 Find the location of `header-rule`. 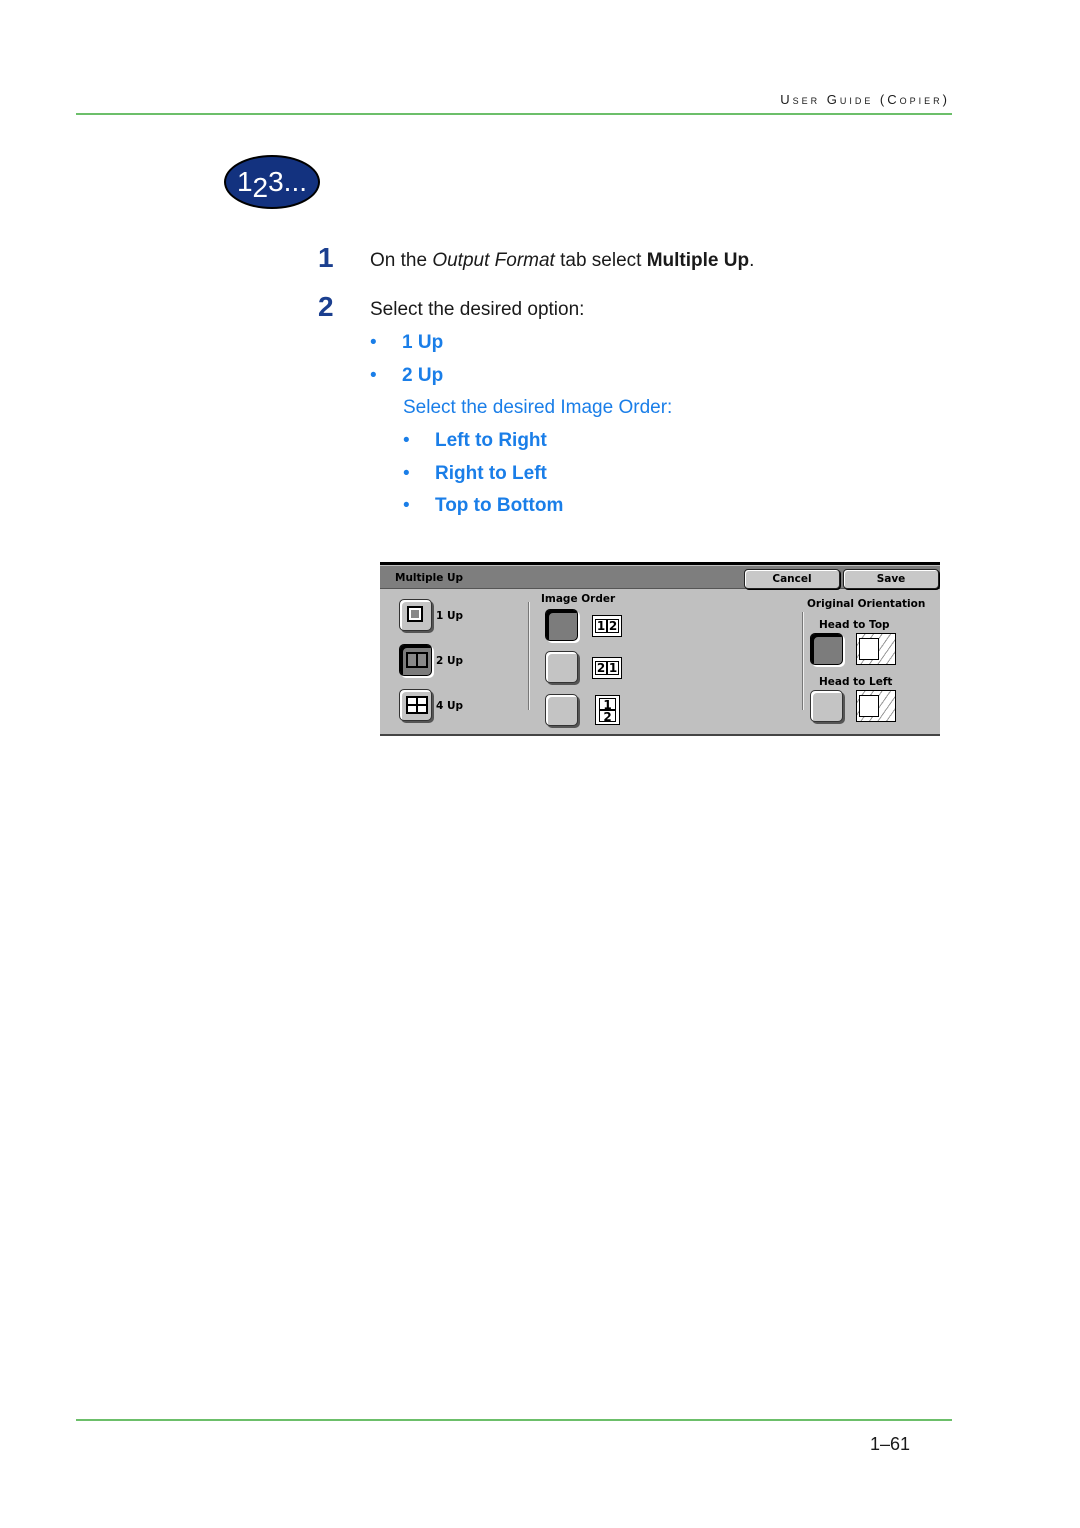

header-rule is located at coordinates (514, 114).